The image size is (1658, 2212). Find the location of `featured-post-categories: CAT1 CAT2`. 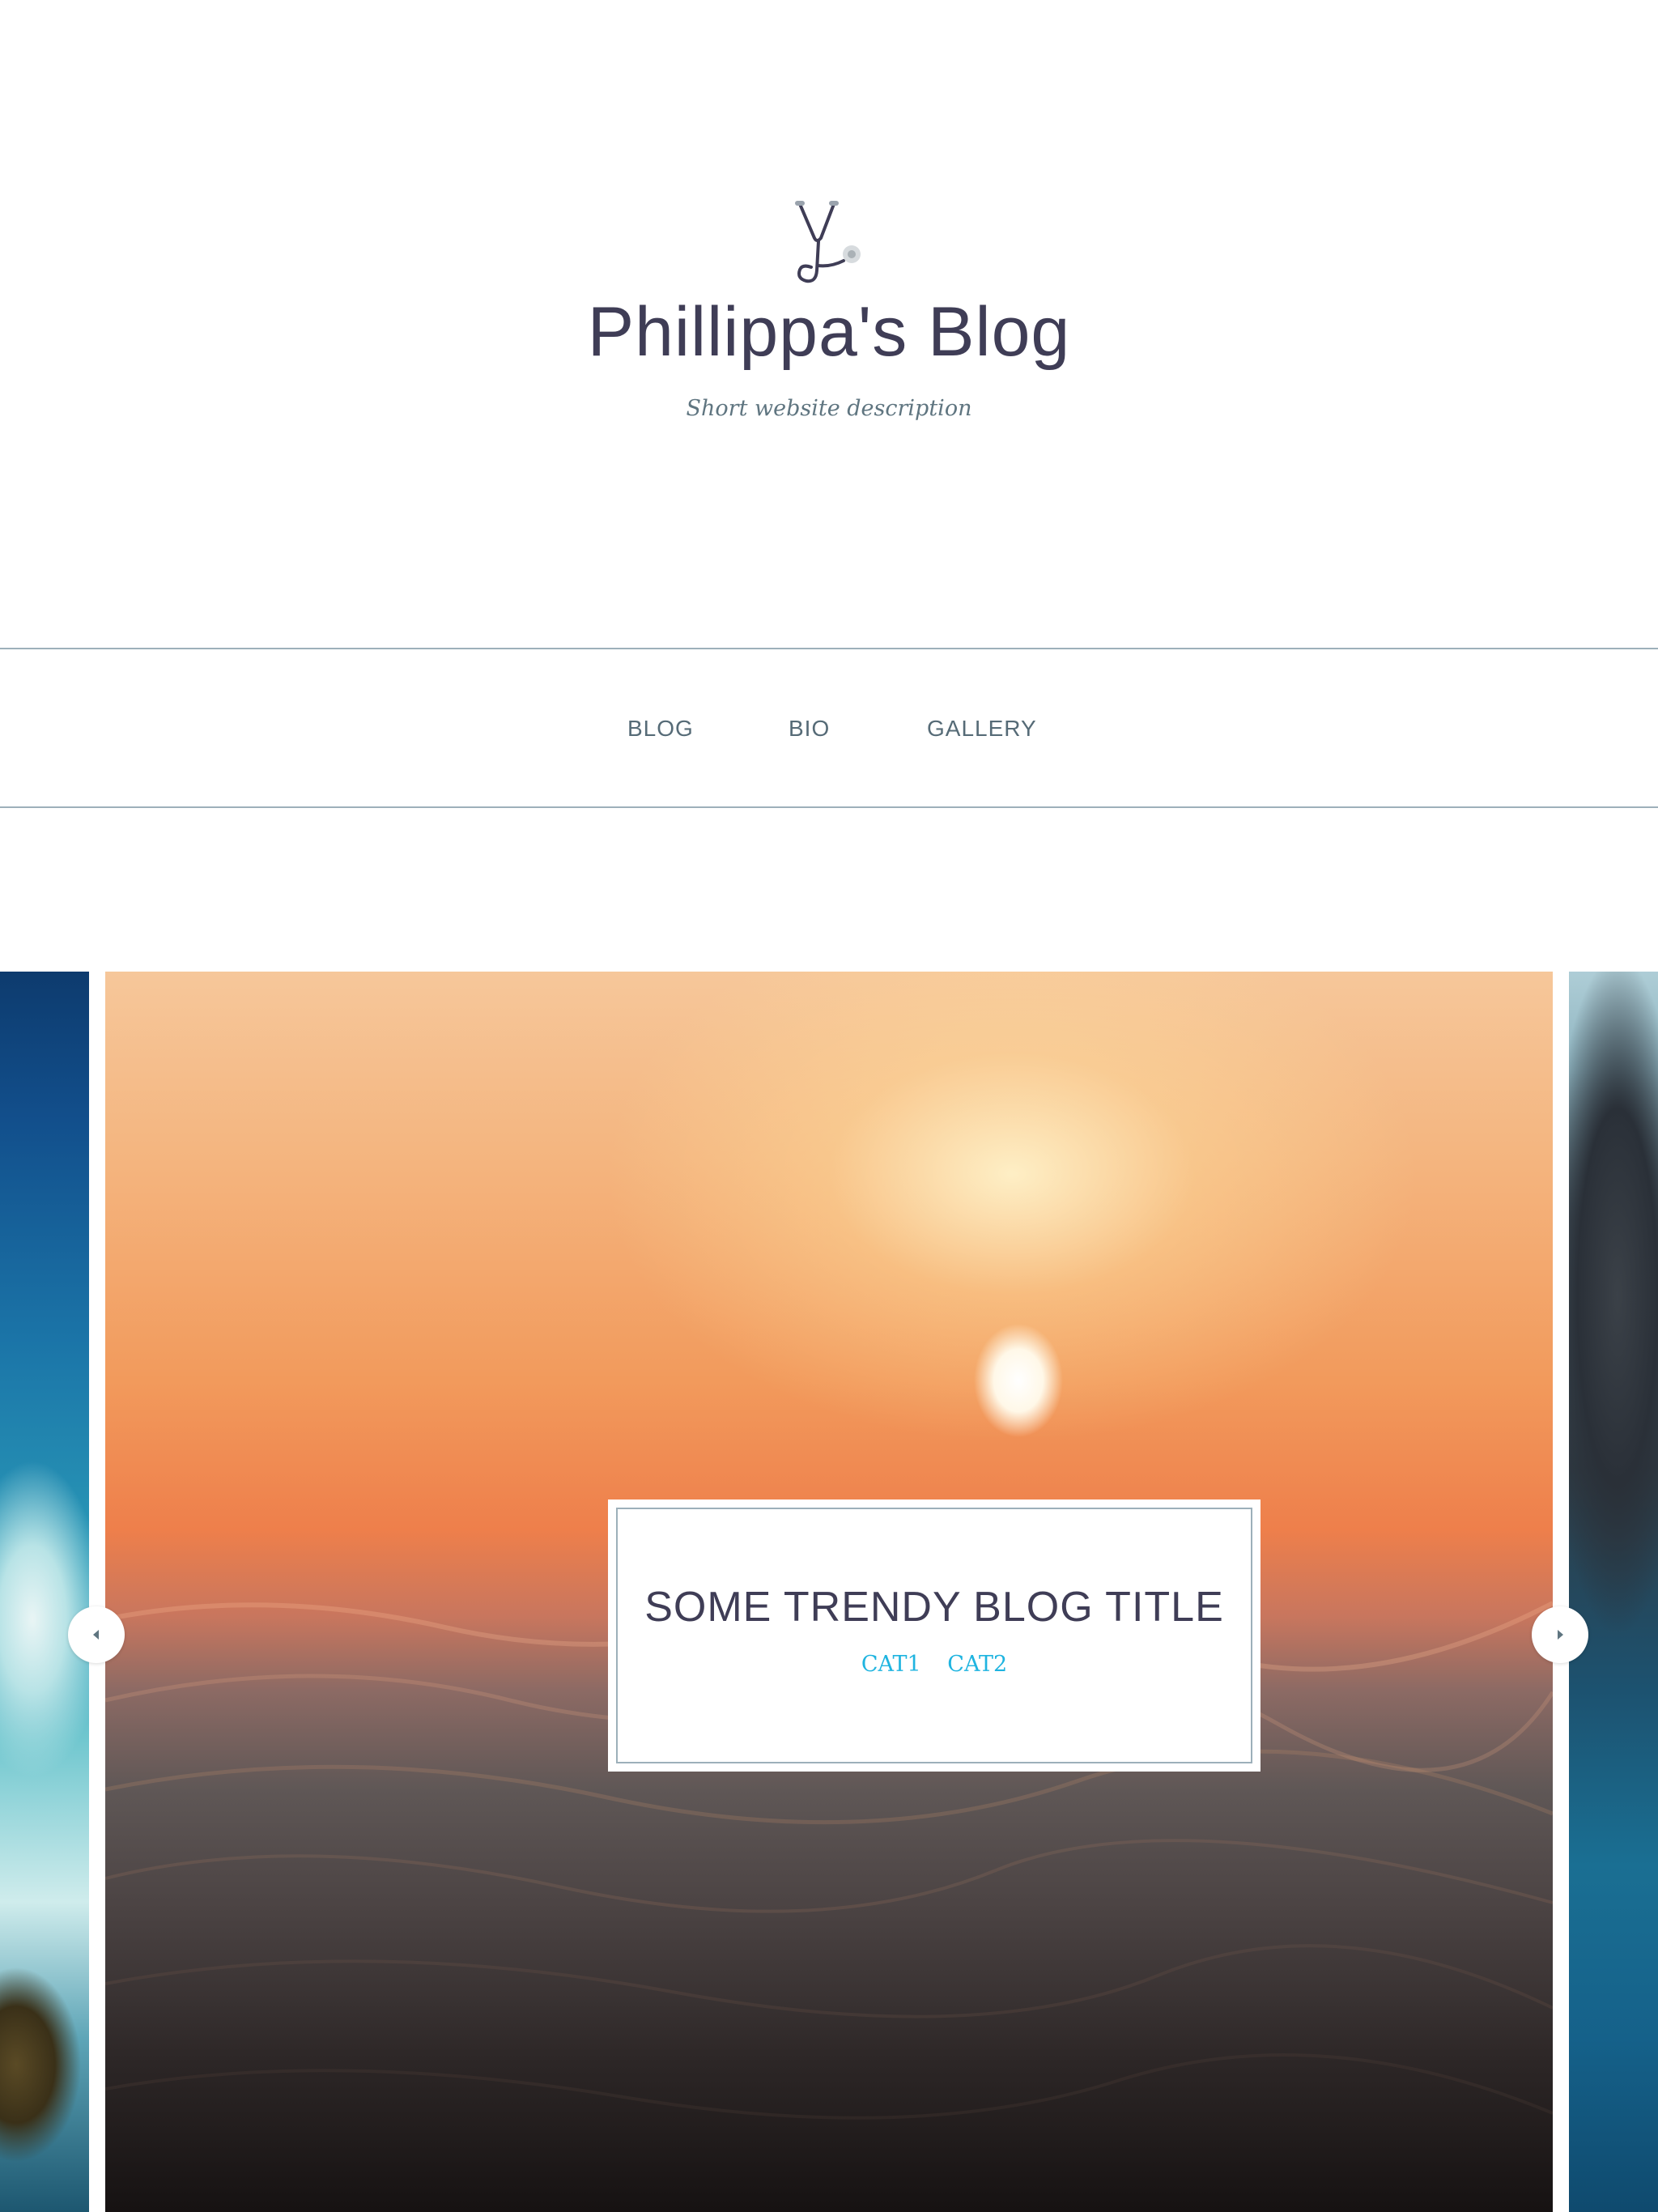

featured-post-categories: CAT1 CAT2 is located at coordinates (934, 1664).